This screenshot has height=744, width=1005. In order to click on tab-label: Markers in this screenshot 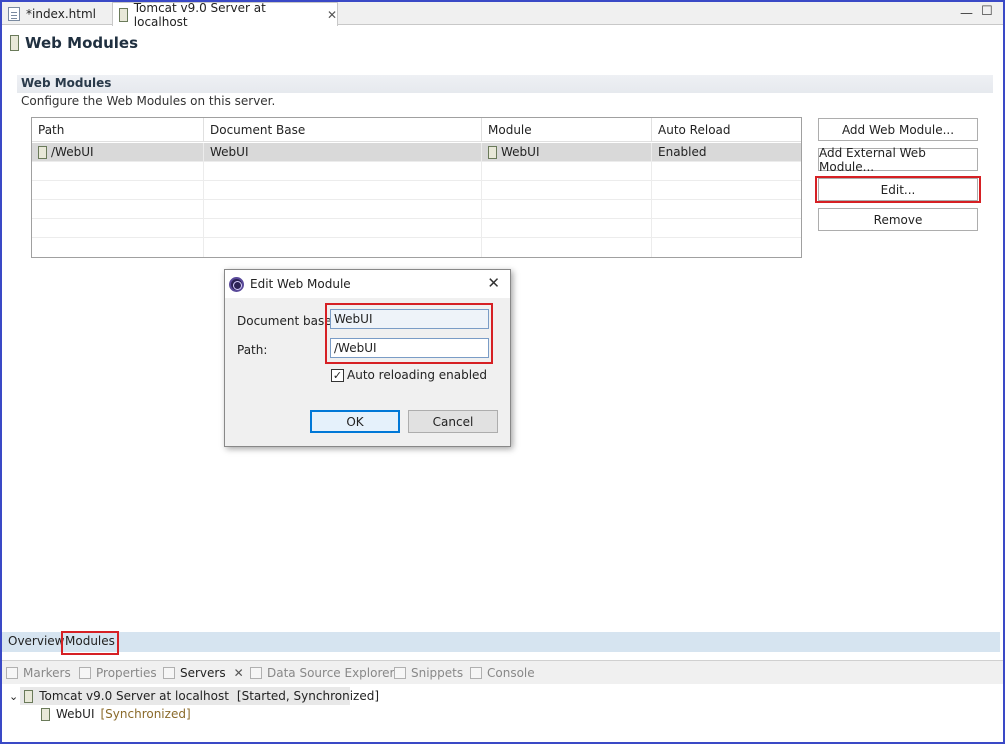, I will do `click(47, 673)`.